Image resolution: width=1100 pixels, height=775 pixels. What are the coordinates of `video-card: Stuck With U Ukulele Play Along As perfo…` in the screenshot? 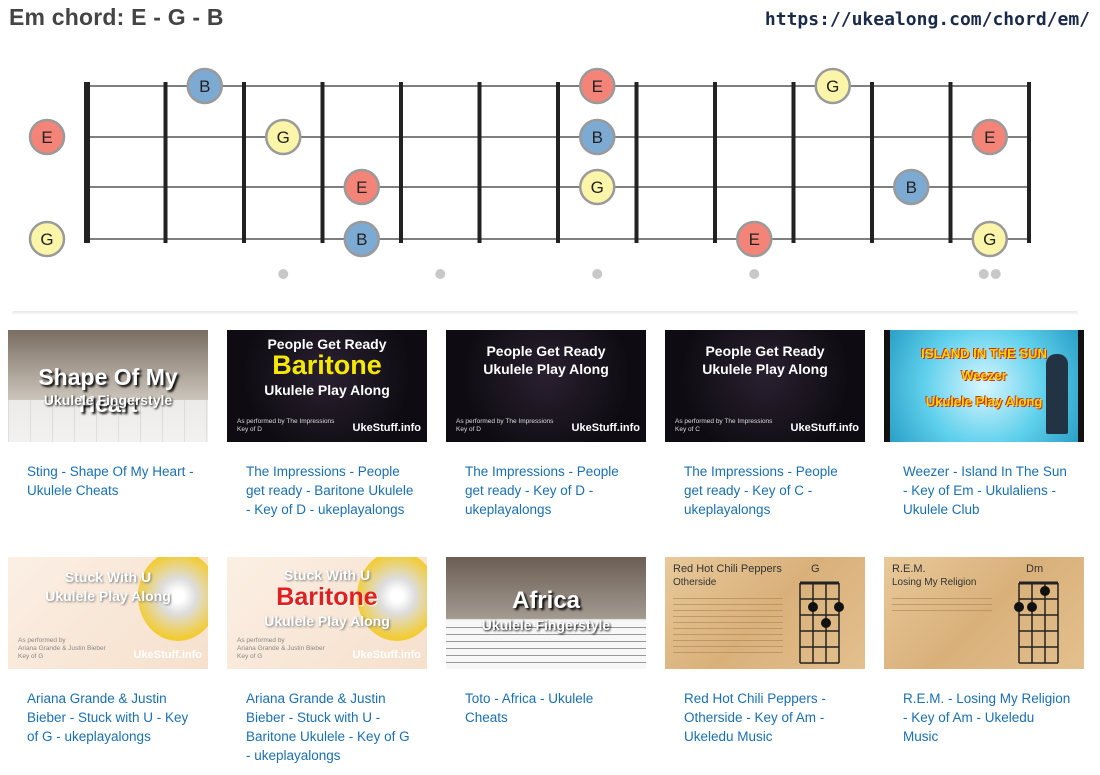 It's located at (108, 651).